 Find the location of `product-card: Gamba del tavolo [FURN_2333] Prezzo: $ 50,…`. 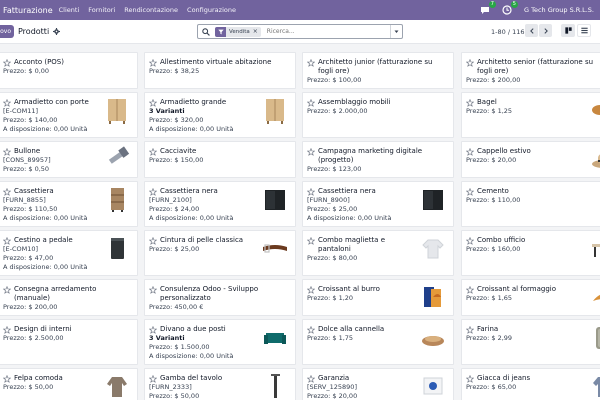

product-card: Gamba del tavolo [FURN_2333] Prezzo: $ 50,… is located at coordinates (220, 384).